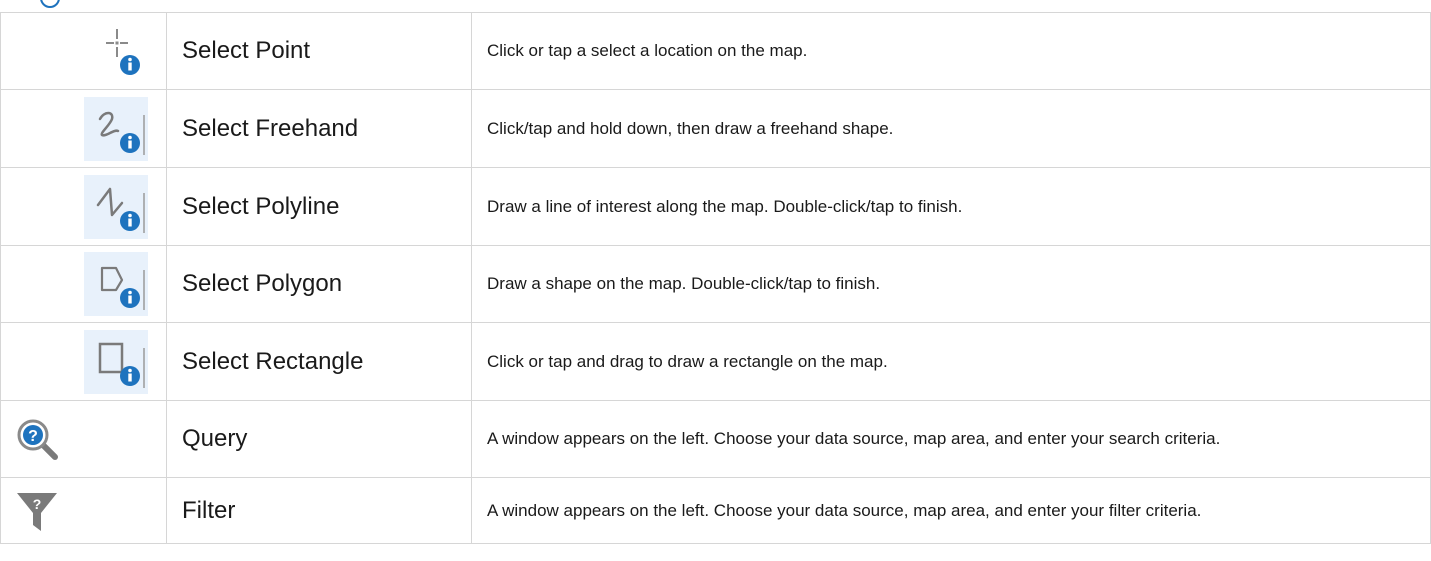  Describe the element at coordinates (319, 51) in the screenshot. I see `tool-name: Select Point` at that location.